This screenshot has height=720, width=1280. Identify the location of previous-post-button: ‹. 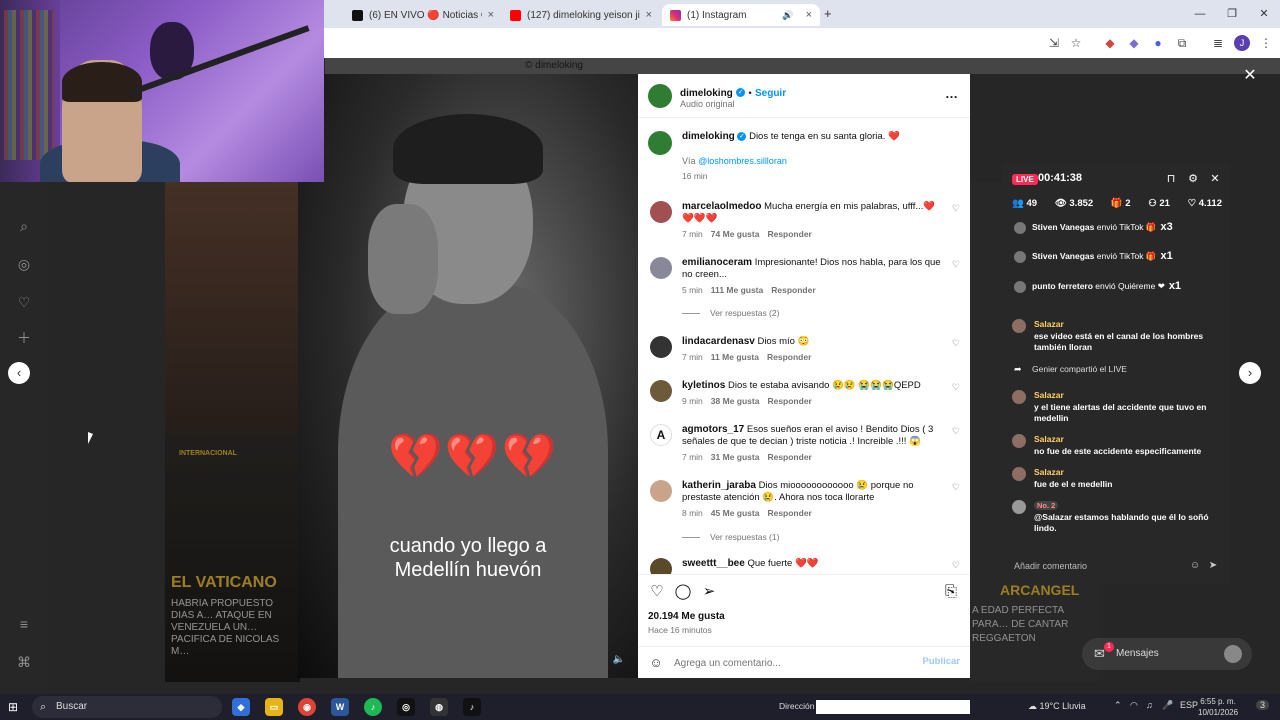
(19, 373).